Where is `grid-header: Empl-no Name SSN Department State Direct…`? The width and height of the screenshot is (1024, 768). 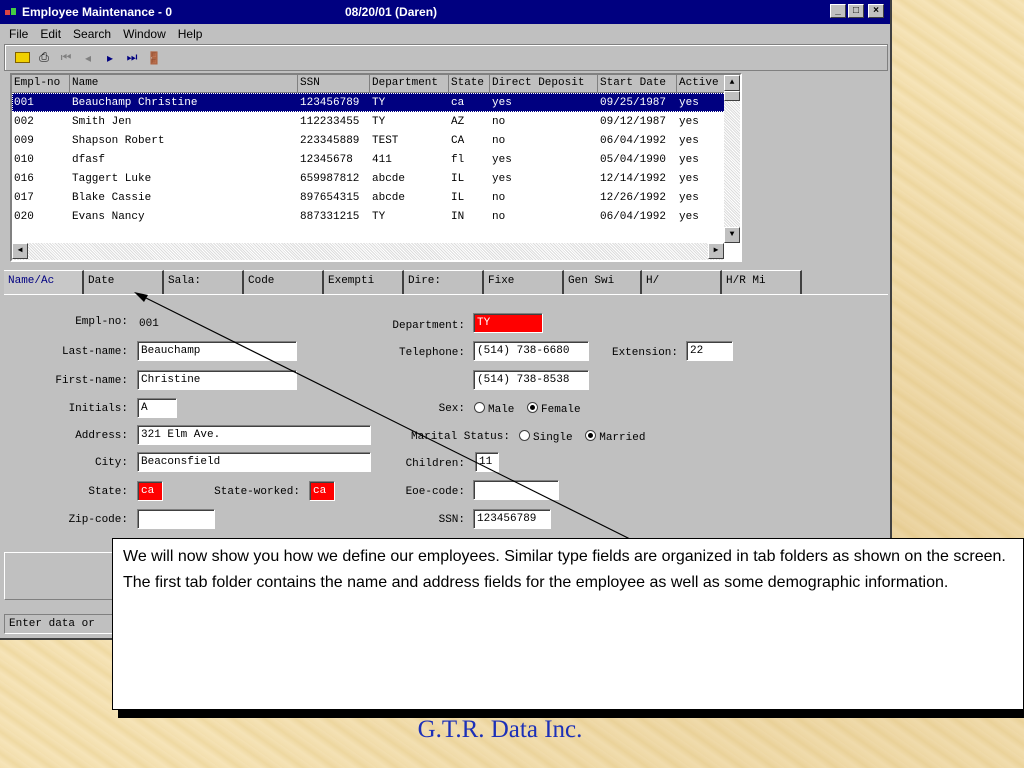
grid-header: Empl-no Name SSN Department State Direct… is located at coordinates (376, 84).